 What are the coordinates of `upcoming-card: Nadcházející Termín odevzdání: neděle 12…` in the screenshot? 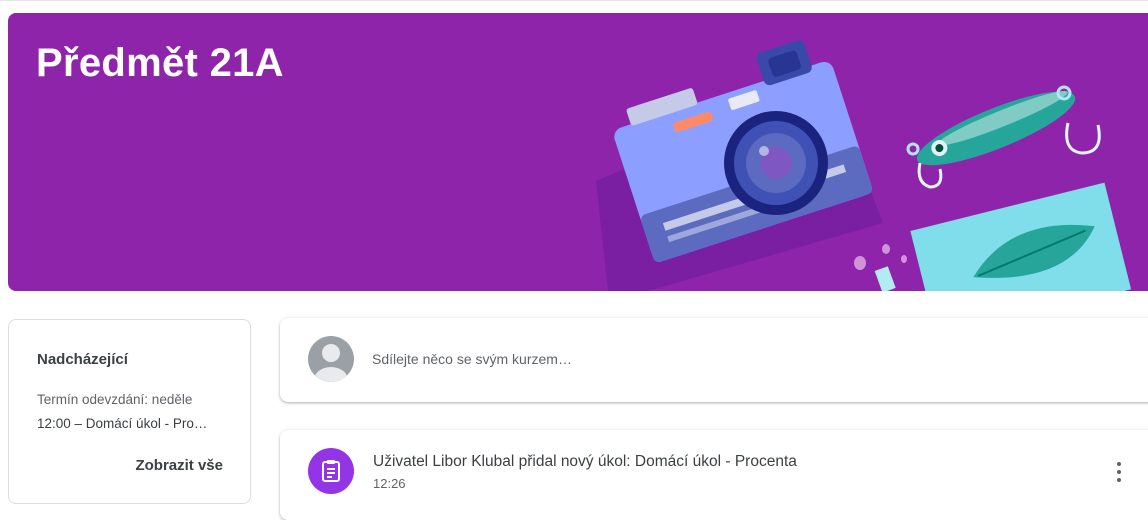 It's located at (129, 411).